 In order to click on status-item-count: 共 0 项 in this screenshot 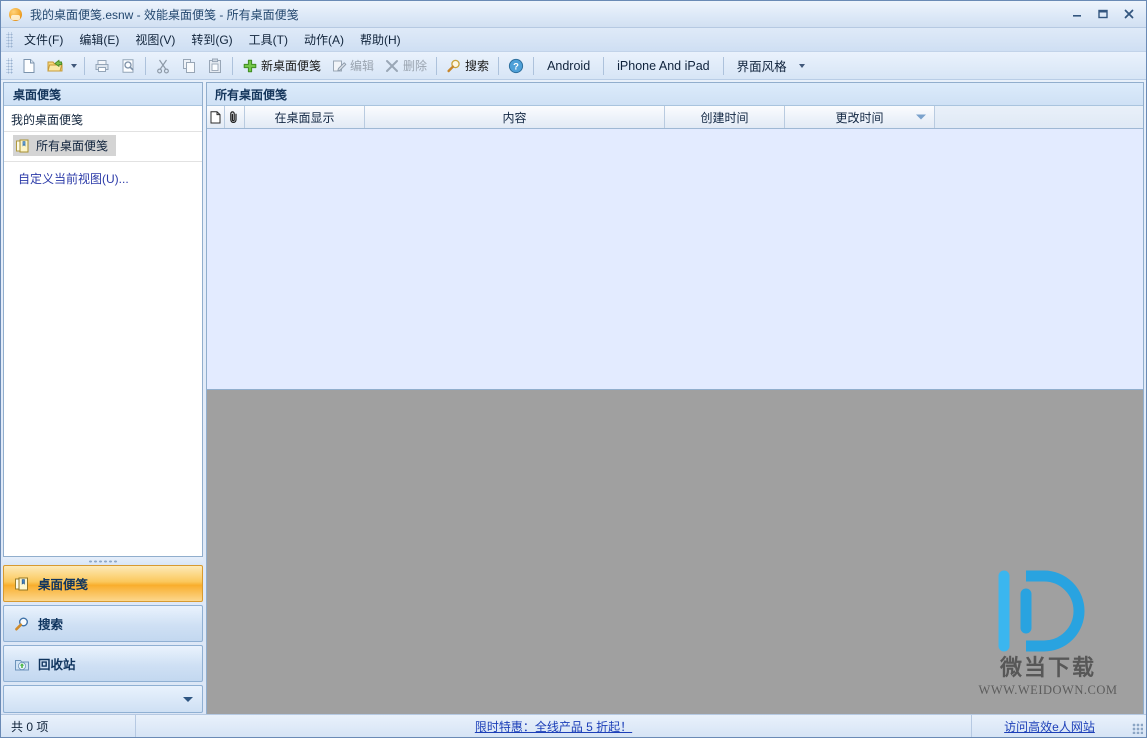, I will do `click(68, 726)`.